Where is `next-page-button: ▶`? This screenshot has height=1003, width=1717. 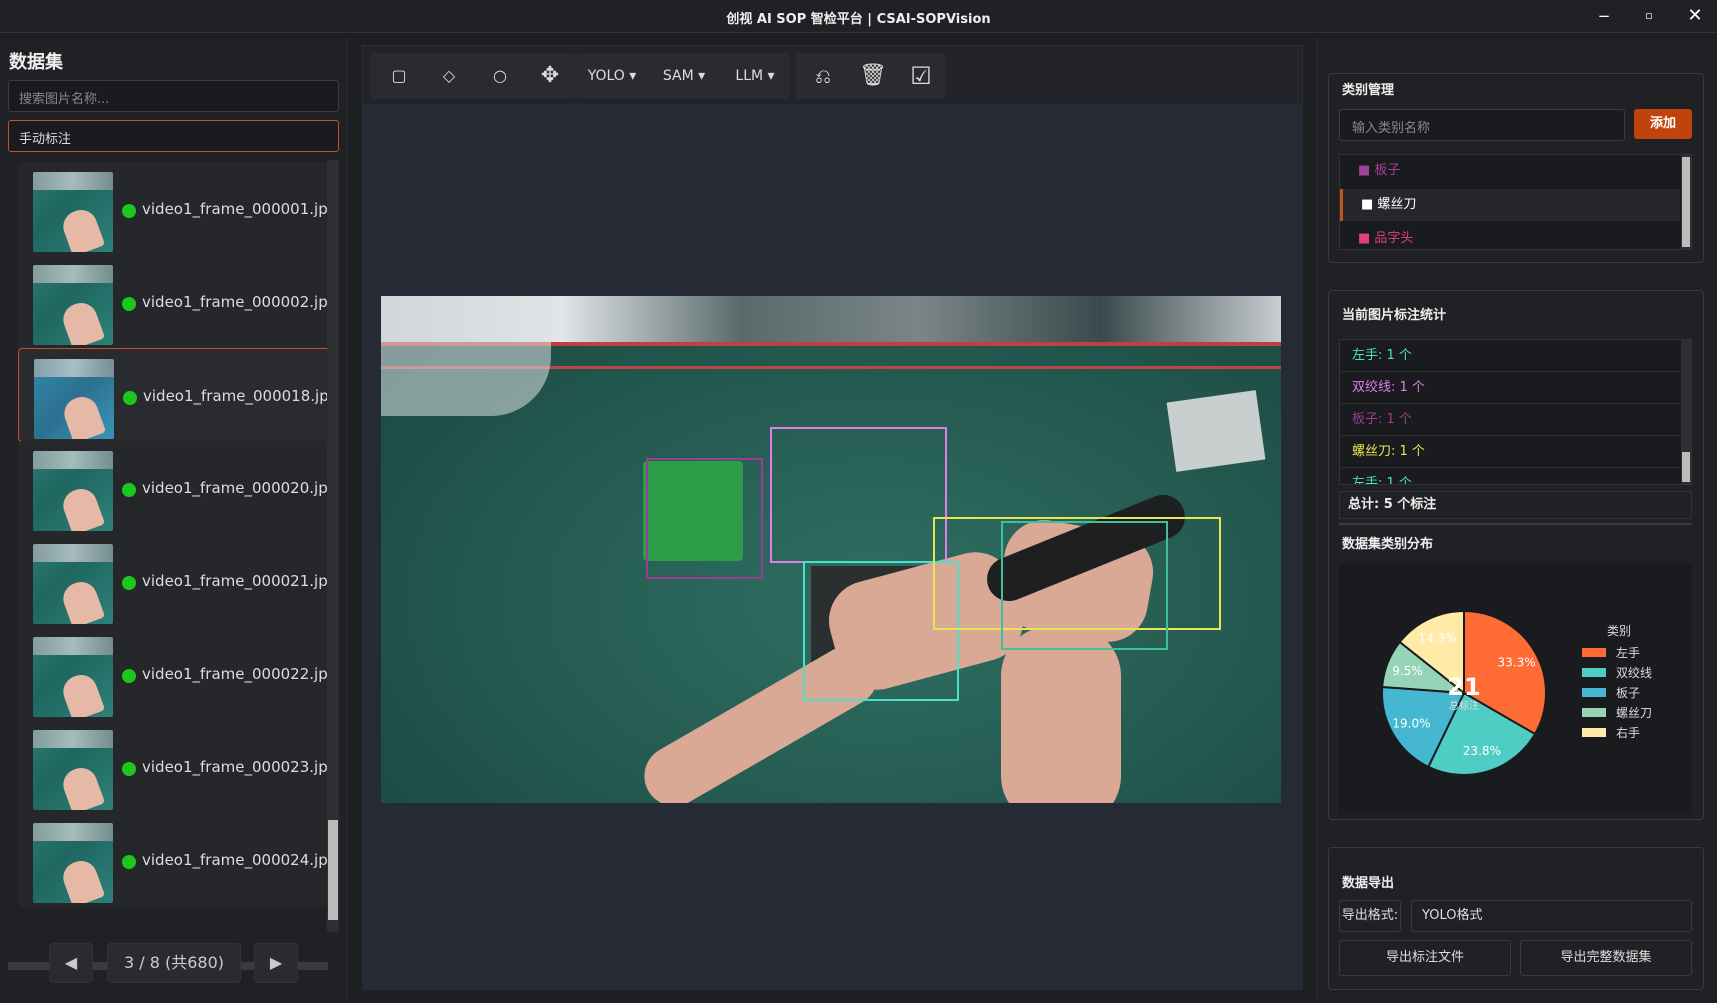 next-page-button: ▶ is located at coordinates (276, 963).